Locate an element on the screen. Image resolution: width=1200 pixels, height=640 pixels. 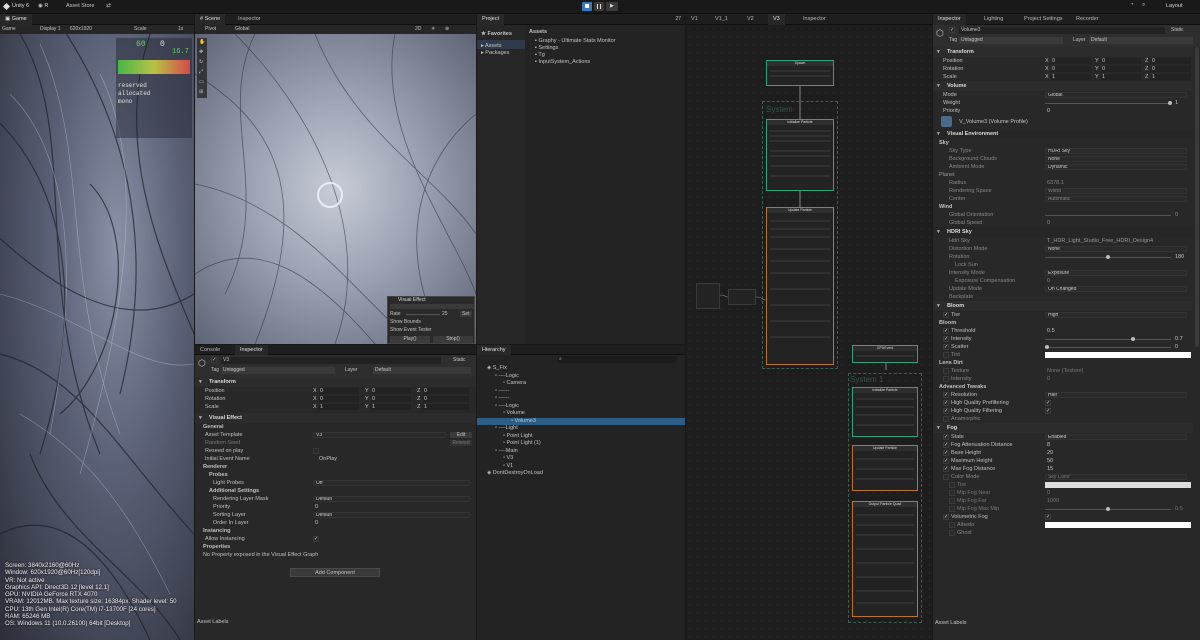
tab-recorder: Recorder is located at coordinates (1087, 19).